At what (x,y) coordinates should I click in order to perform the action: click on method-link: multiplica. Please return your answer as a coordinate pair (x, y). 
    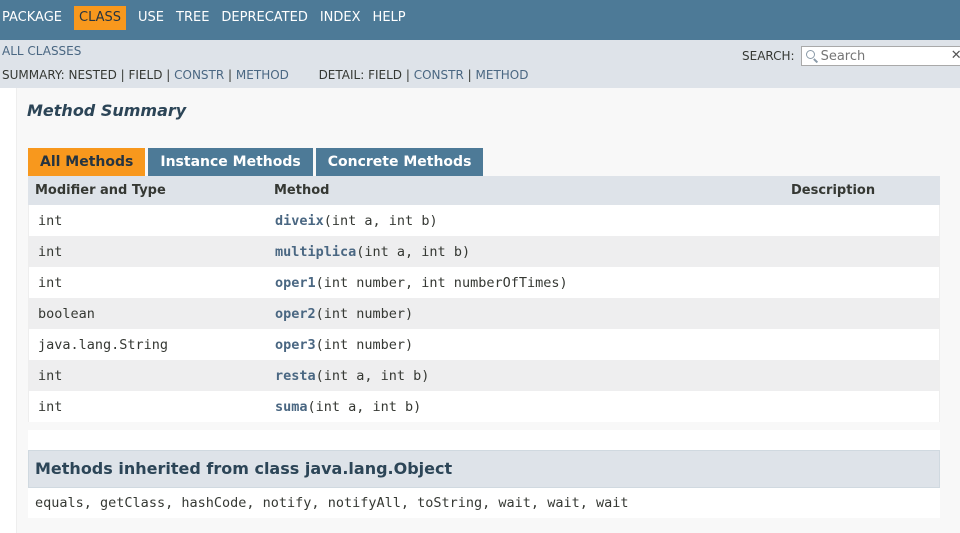
    Looking at the image, I should click on (315, 252).